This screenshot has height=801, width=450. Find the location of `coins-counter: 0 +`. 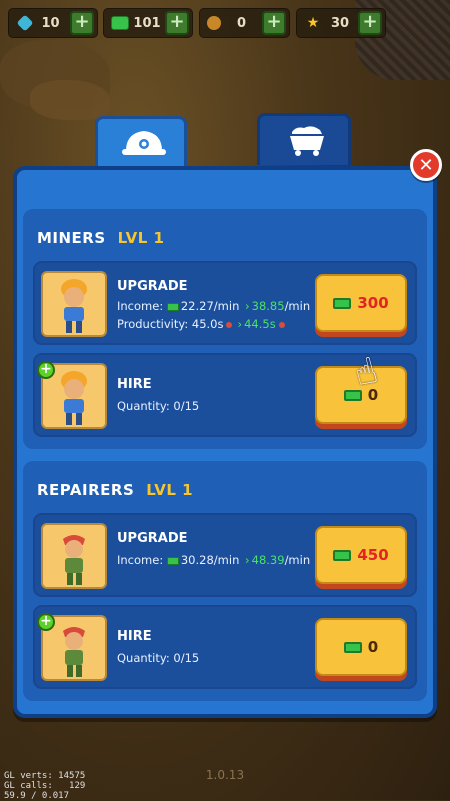

coins-counter: 0 + is located at coordinates (244, 23).